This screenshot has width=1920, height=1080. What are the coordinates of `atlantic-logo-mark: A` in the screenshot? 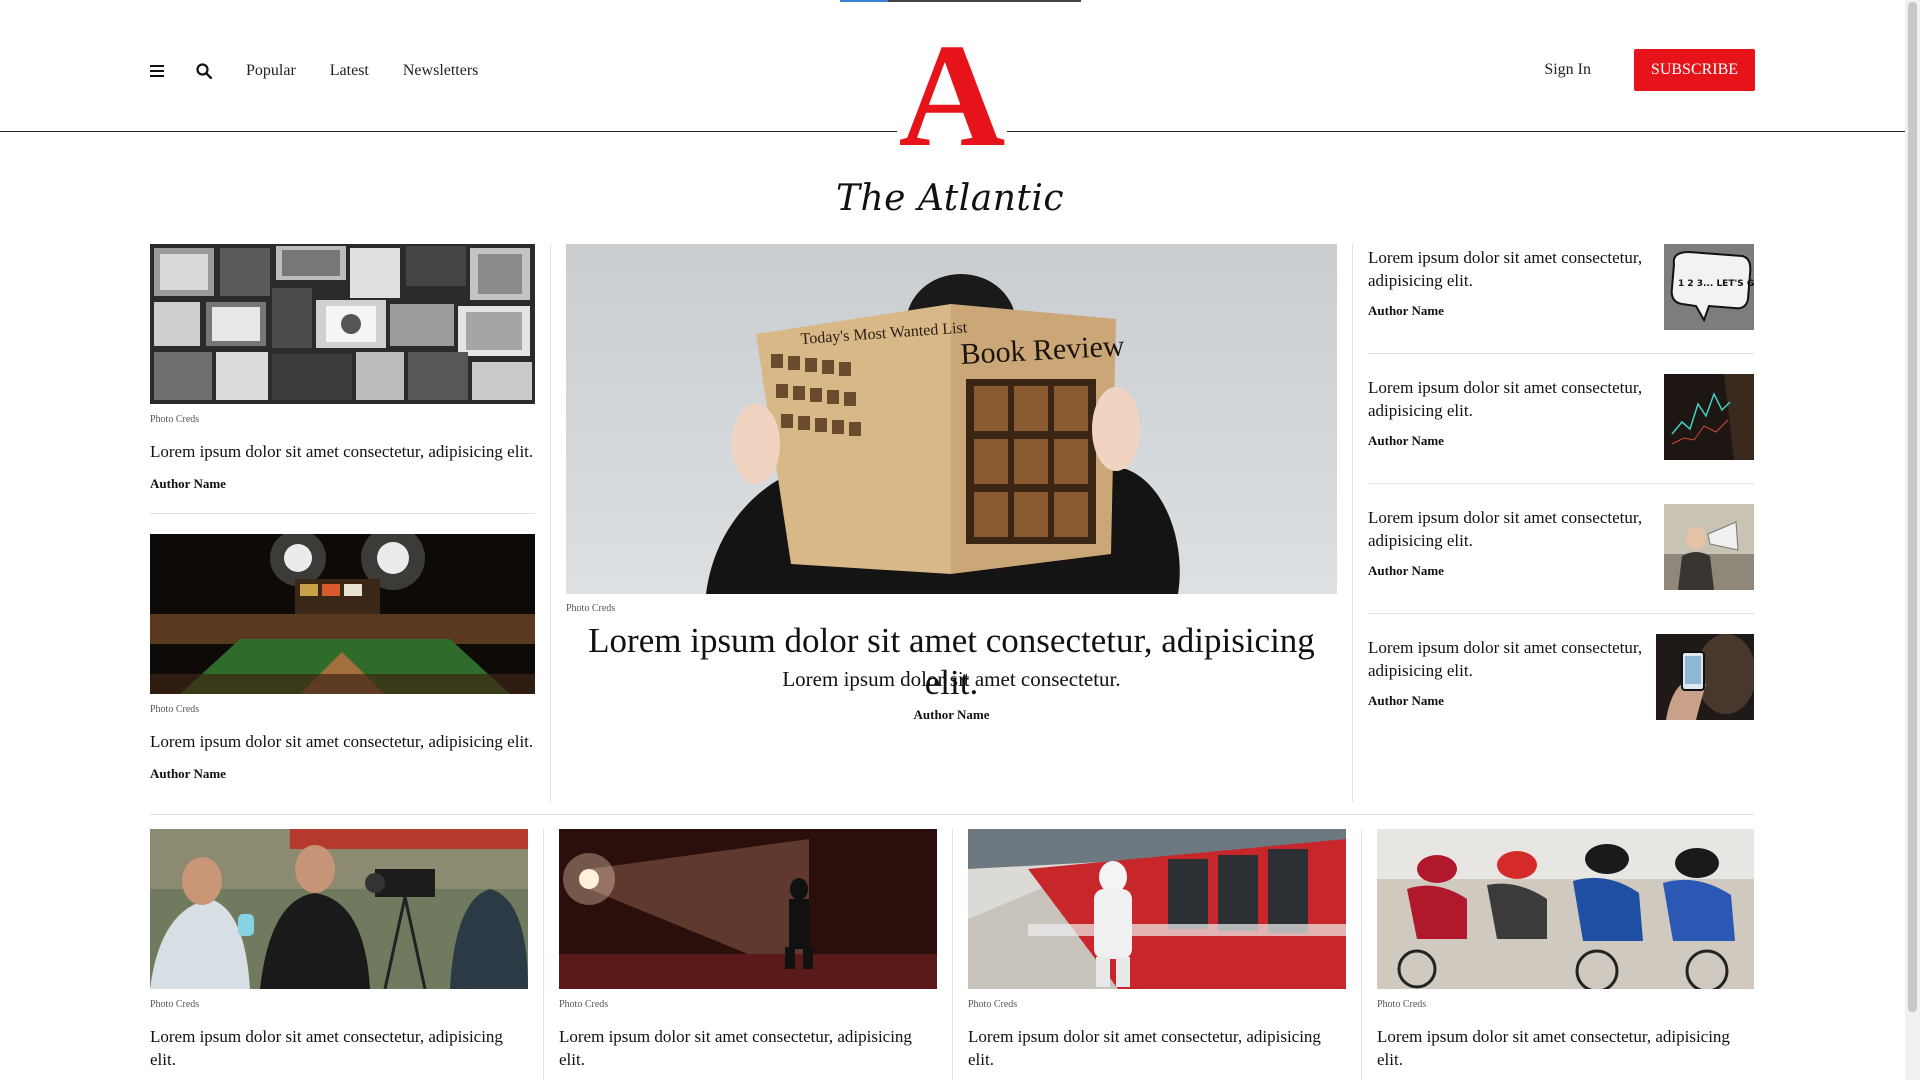 It's located at (952, 96).